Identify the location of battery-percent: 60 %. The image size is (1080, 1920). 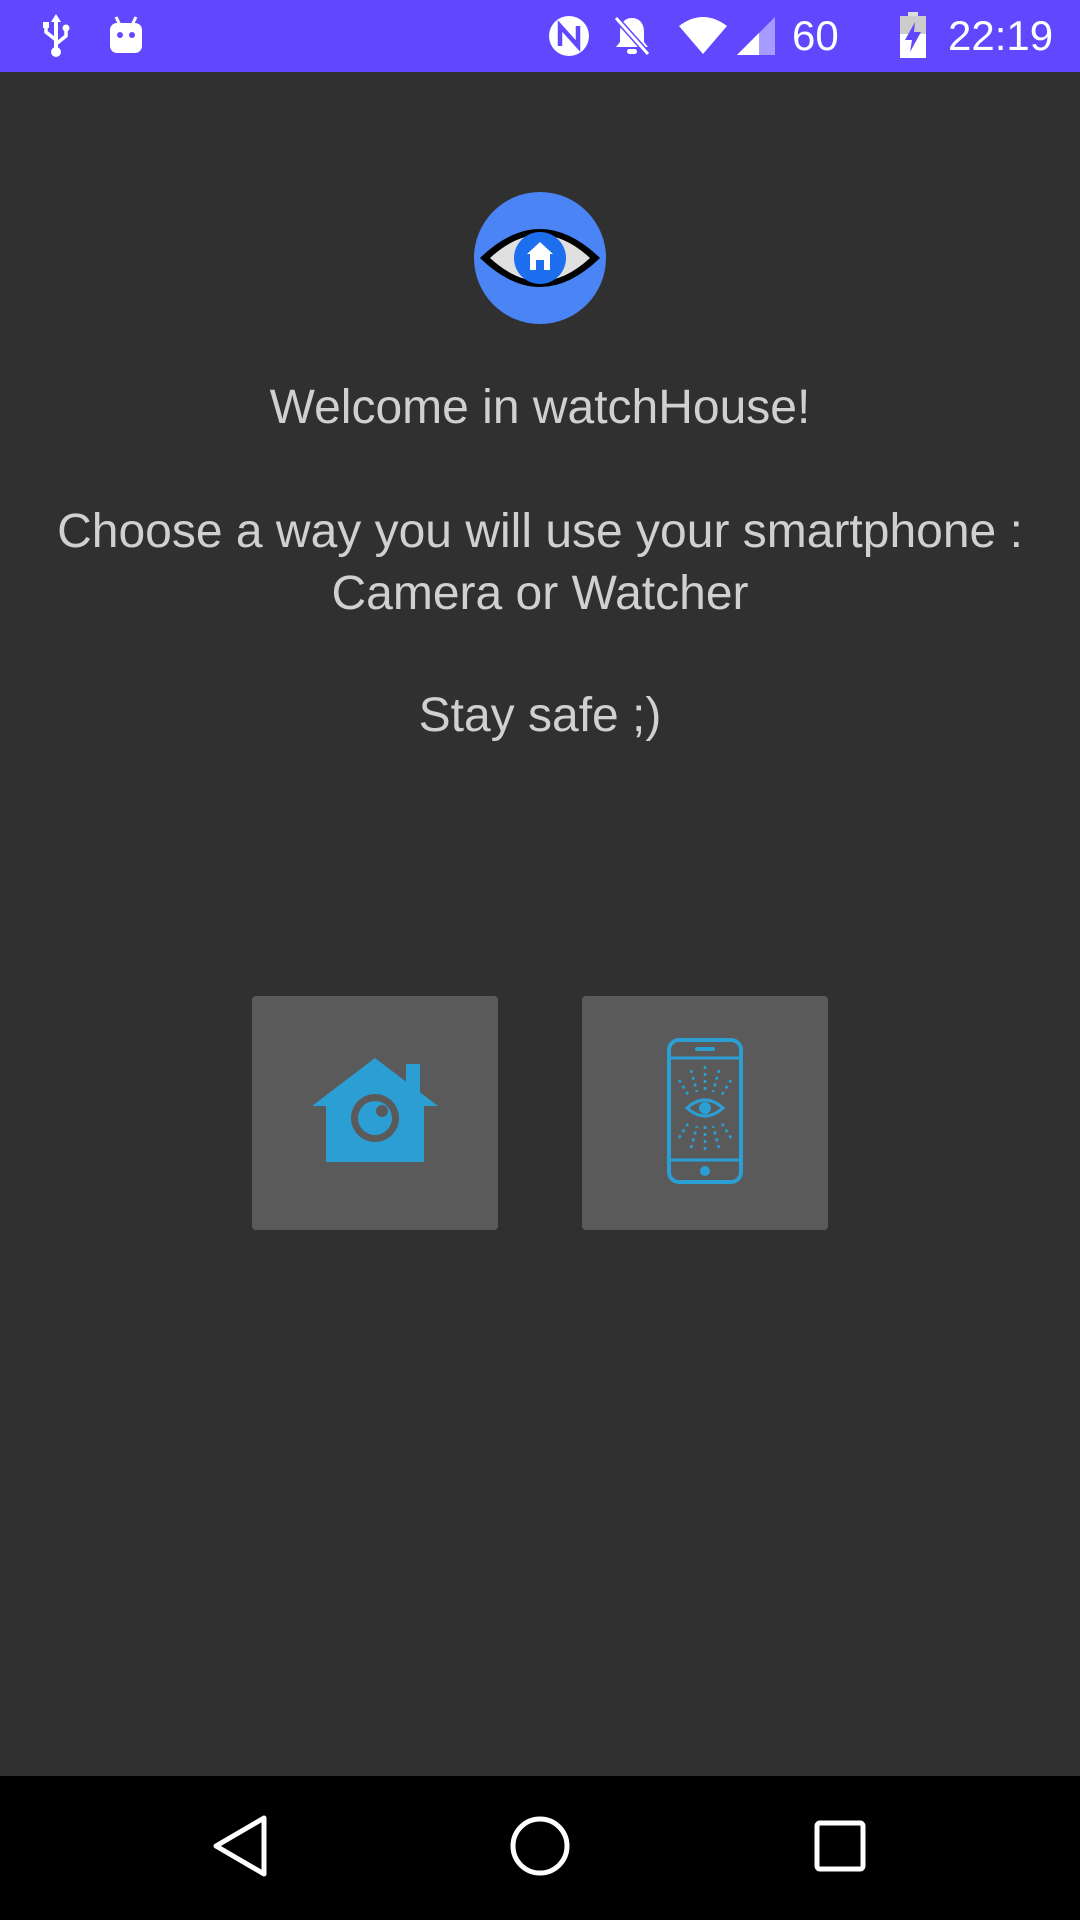
(815, 71).